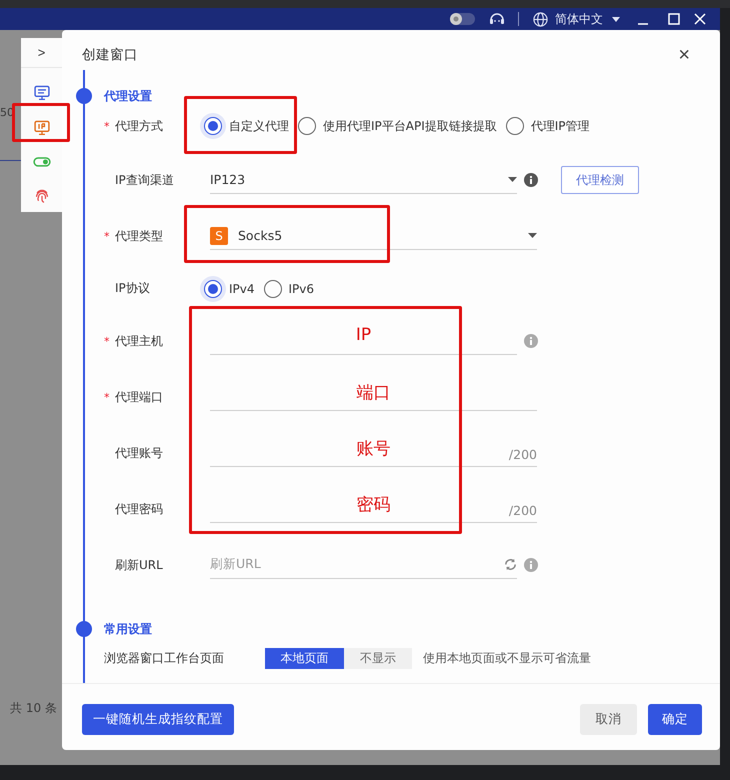 This screenshot has height=780, width=730. Describe the element at coordinates (42, 128) in the screenshot. I see `ip-monitor-icon` at that location.